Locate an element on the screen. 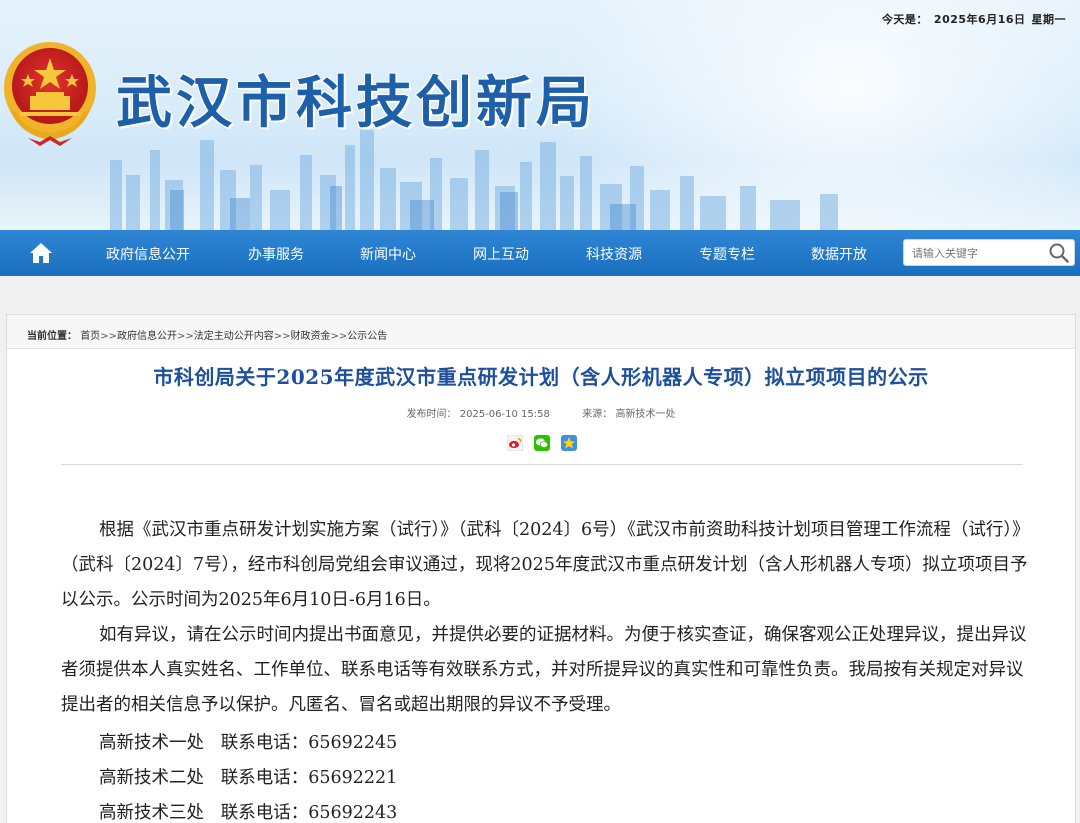 The image size is (1080, 823). weekday: 星期一 is located at coordinates (1048, 19).